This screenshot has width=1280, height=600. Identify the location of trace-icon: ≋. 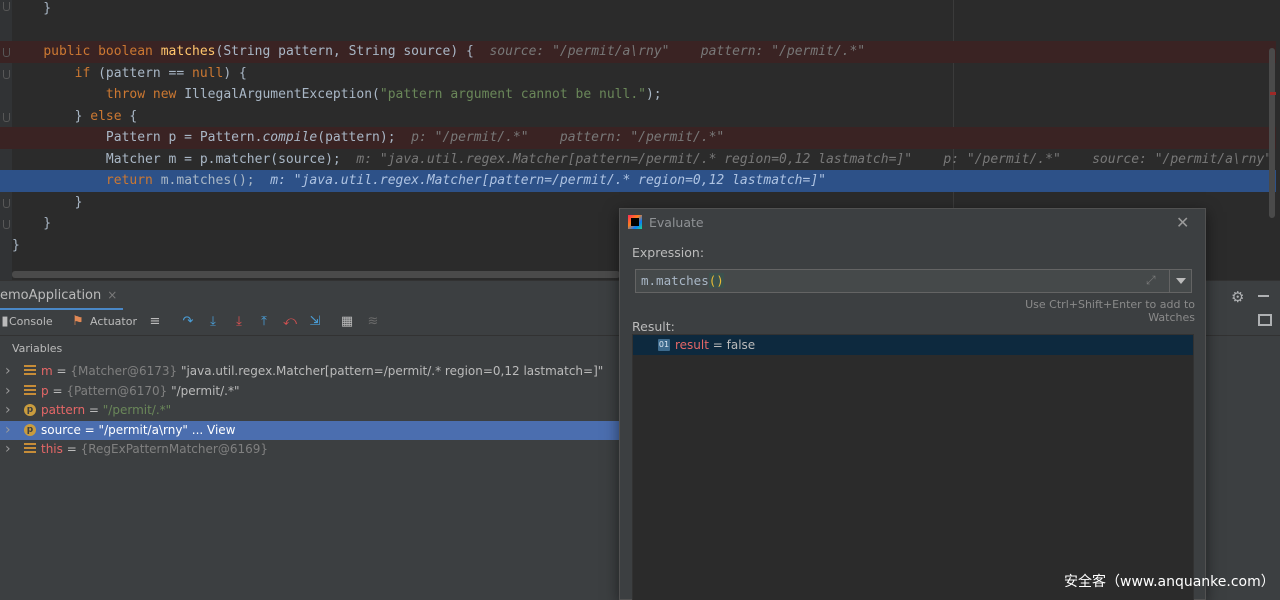
(373, 322).